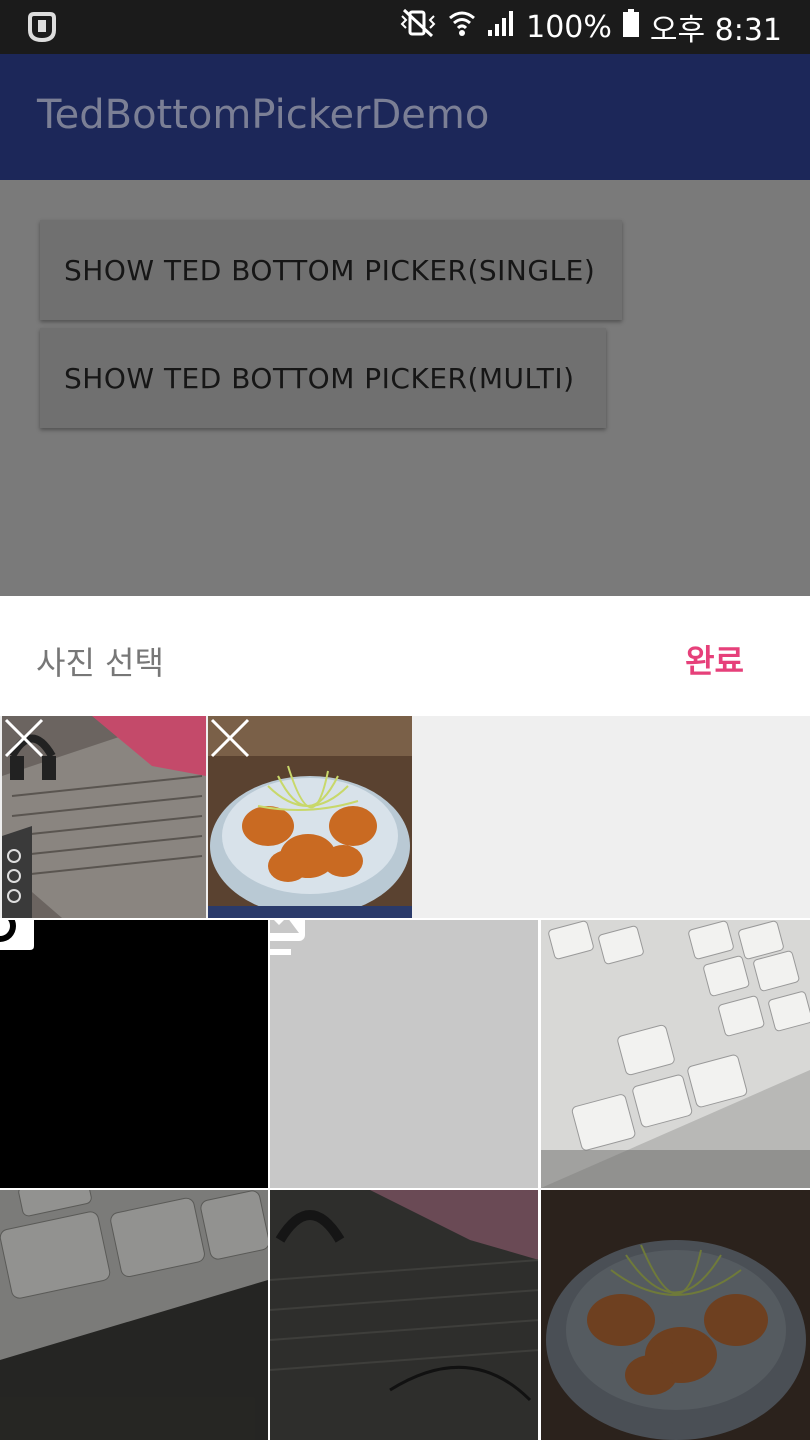 This screenshot has height=1440, width=810. Describe the element at coordinates (100, 663) in the screenshot. I see `sheet-title: 사진 선택` at that location.